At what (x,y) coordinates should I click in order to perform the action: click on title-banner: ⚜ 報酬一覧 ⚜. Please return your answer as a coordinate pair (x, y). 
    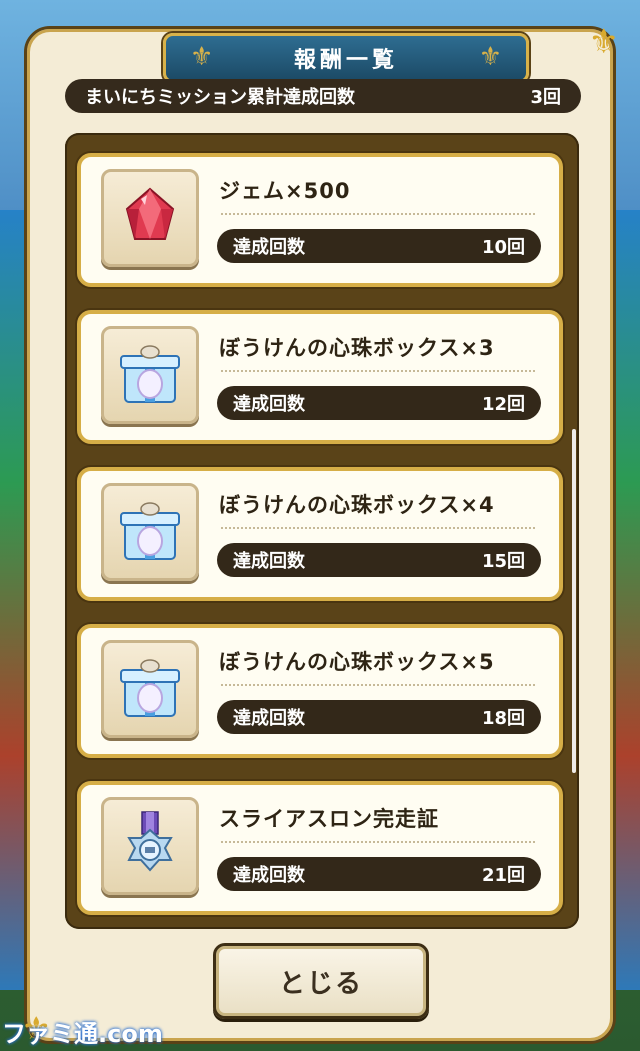
    Looking at the image, I should click on (346, 58).